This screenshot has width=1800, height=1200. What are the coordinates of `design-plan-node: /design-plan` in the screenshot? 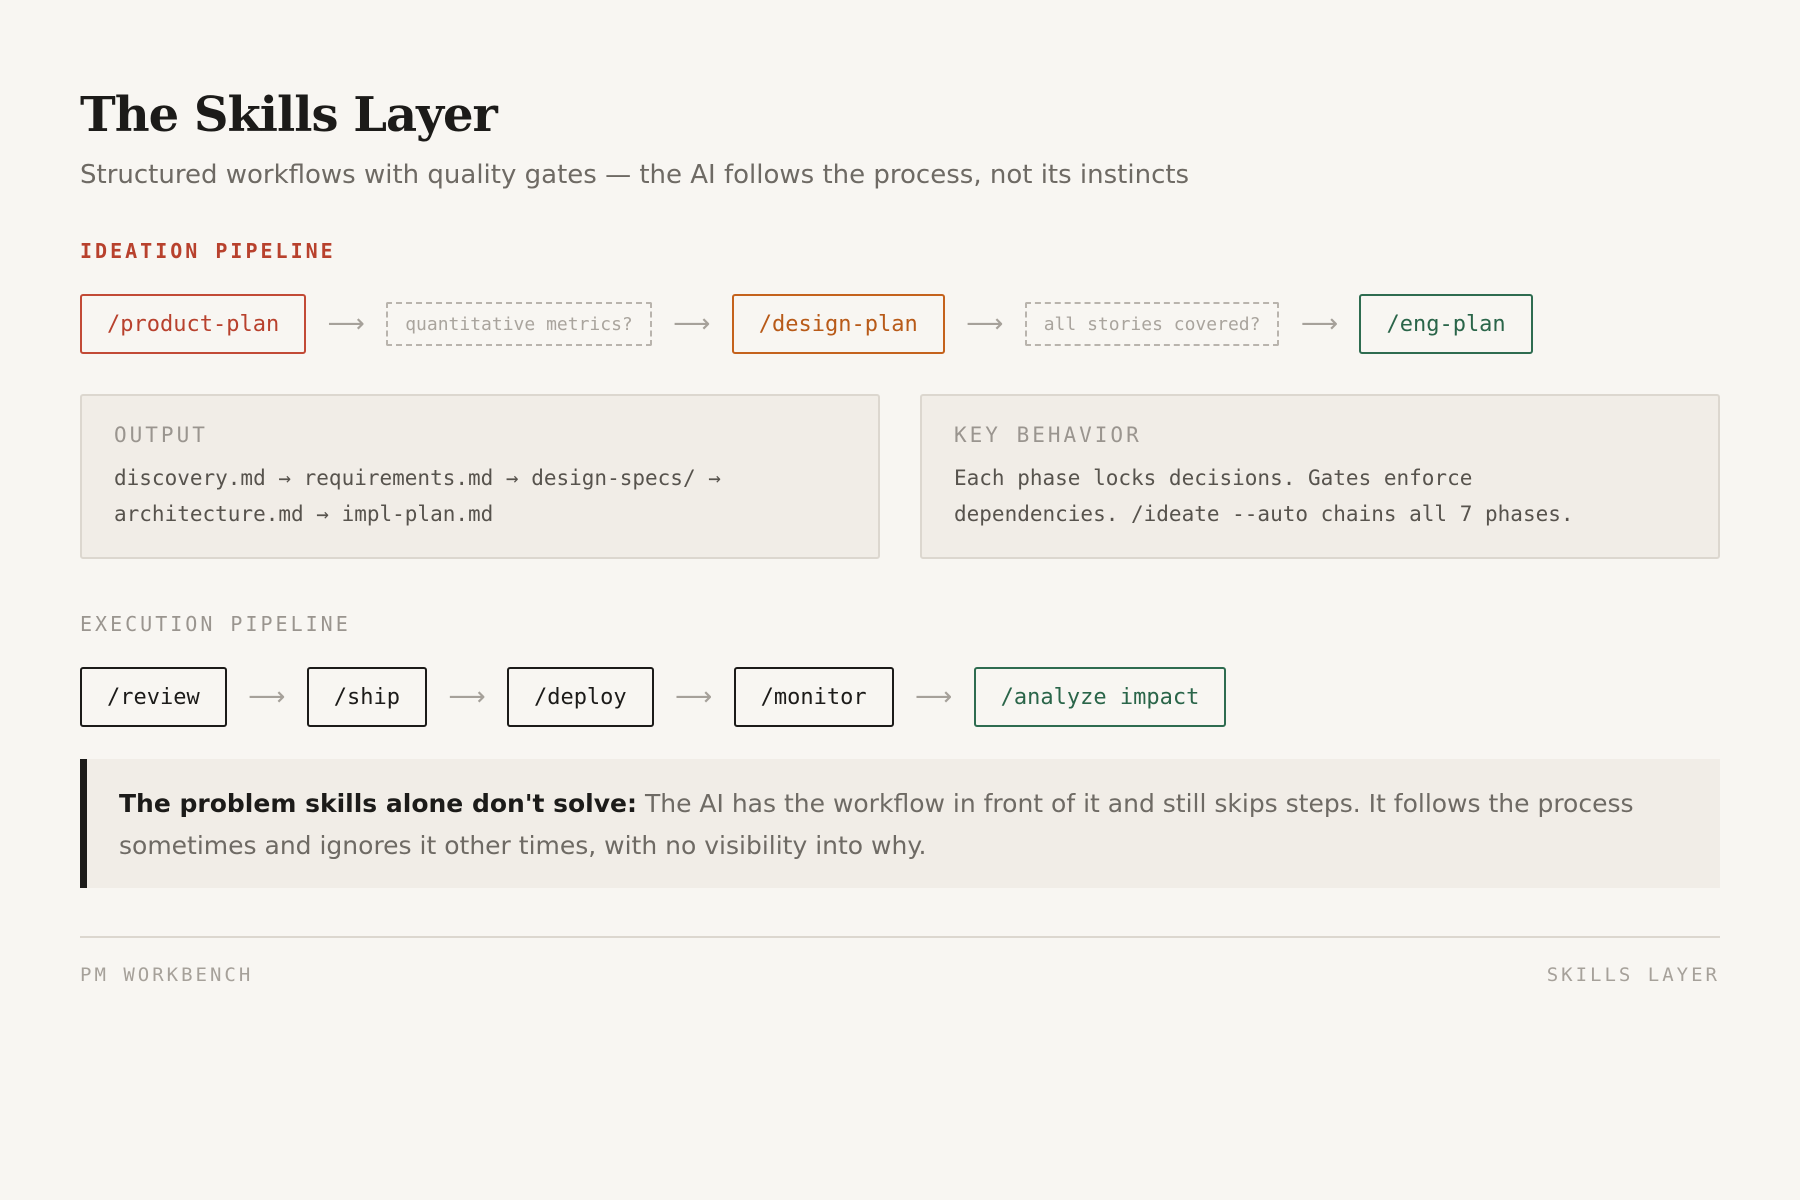 It's located at (838, 324).